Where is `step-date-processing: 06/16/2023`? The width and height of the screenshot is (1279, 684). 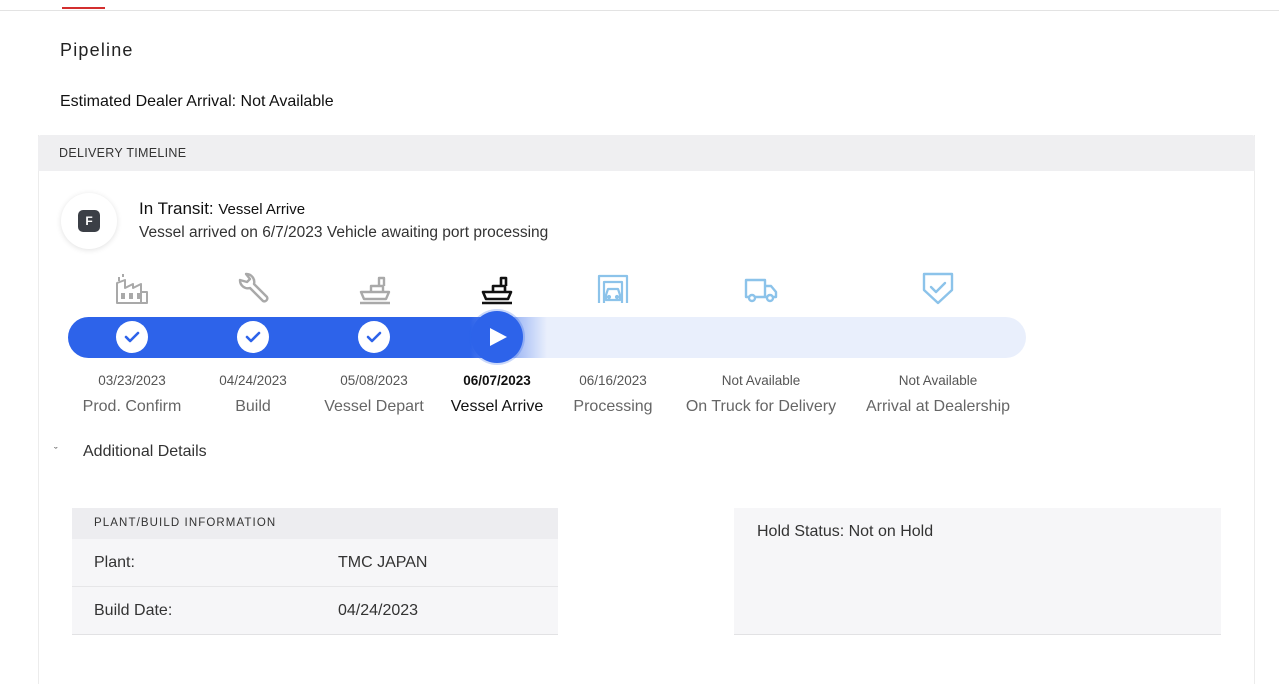
step-date-processing: 06/16/2023 is located at coordinates (613, 380).